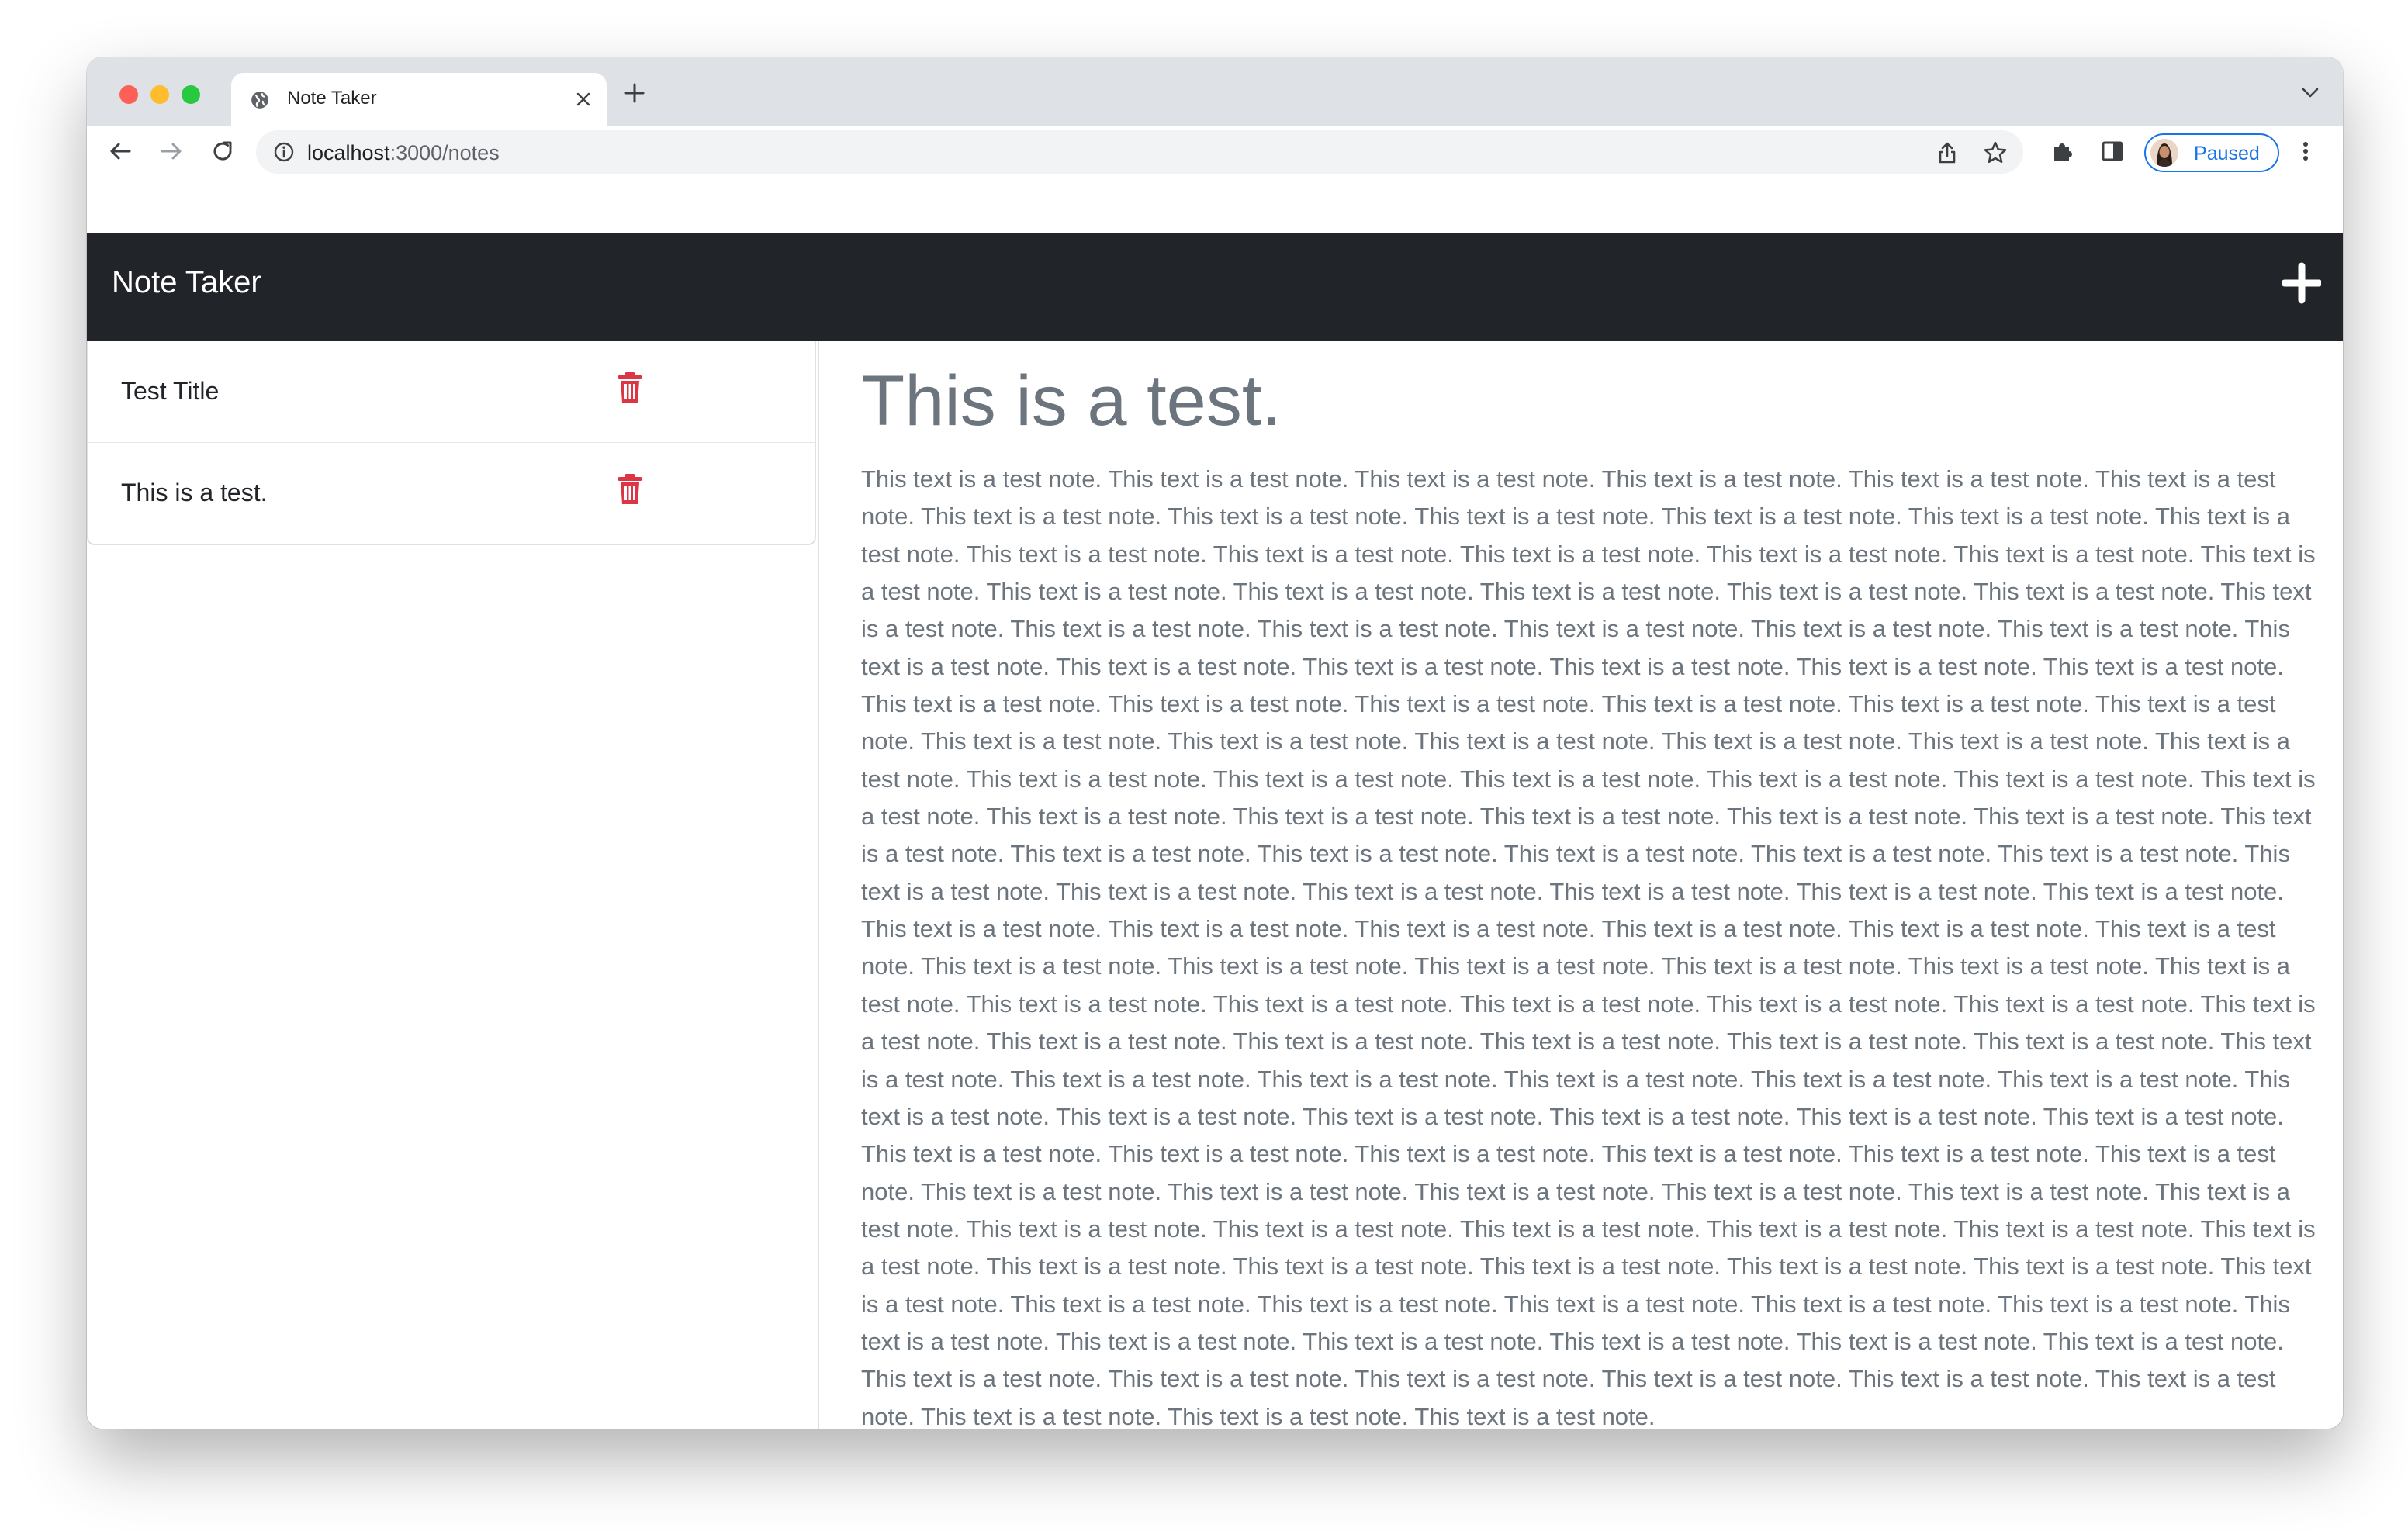  What do you see at coordinates (348, 152) in the screenshot?
I see `url-host: localhost` at bounding box center [348, 152].